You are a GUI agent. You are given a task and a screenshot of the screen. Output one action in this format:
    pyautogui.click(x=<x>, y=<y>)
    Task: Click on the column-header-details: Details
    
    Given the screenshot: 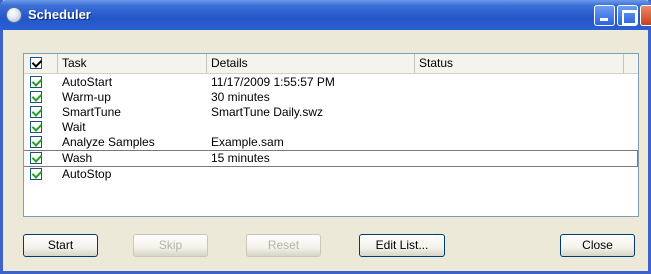 What is the action you would take?
    pyautogui.click(x=311, y=63)
    